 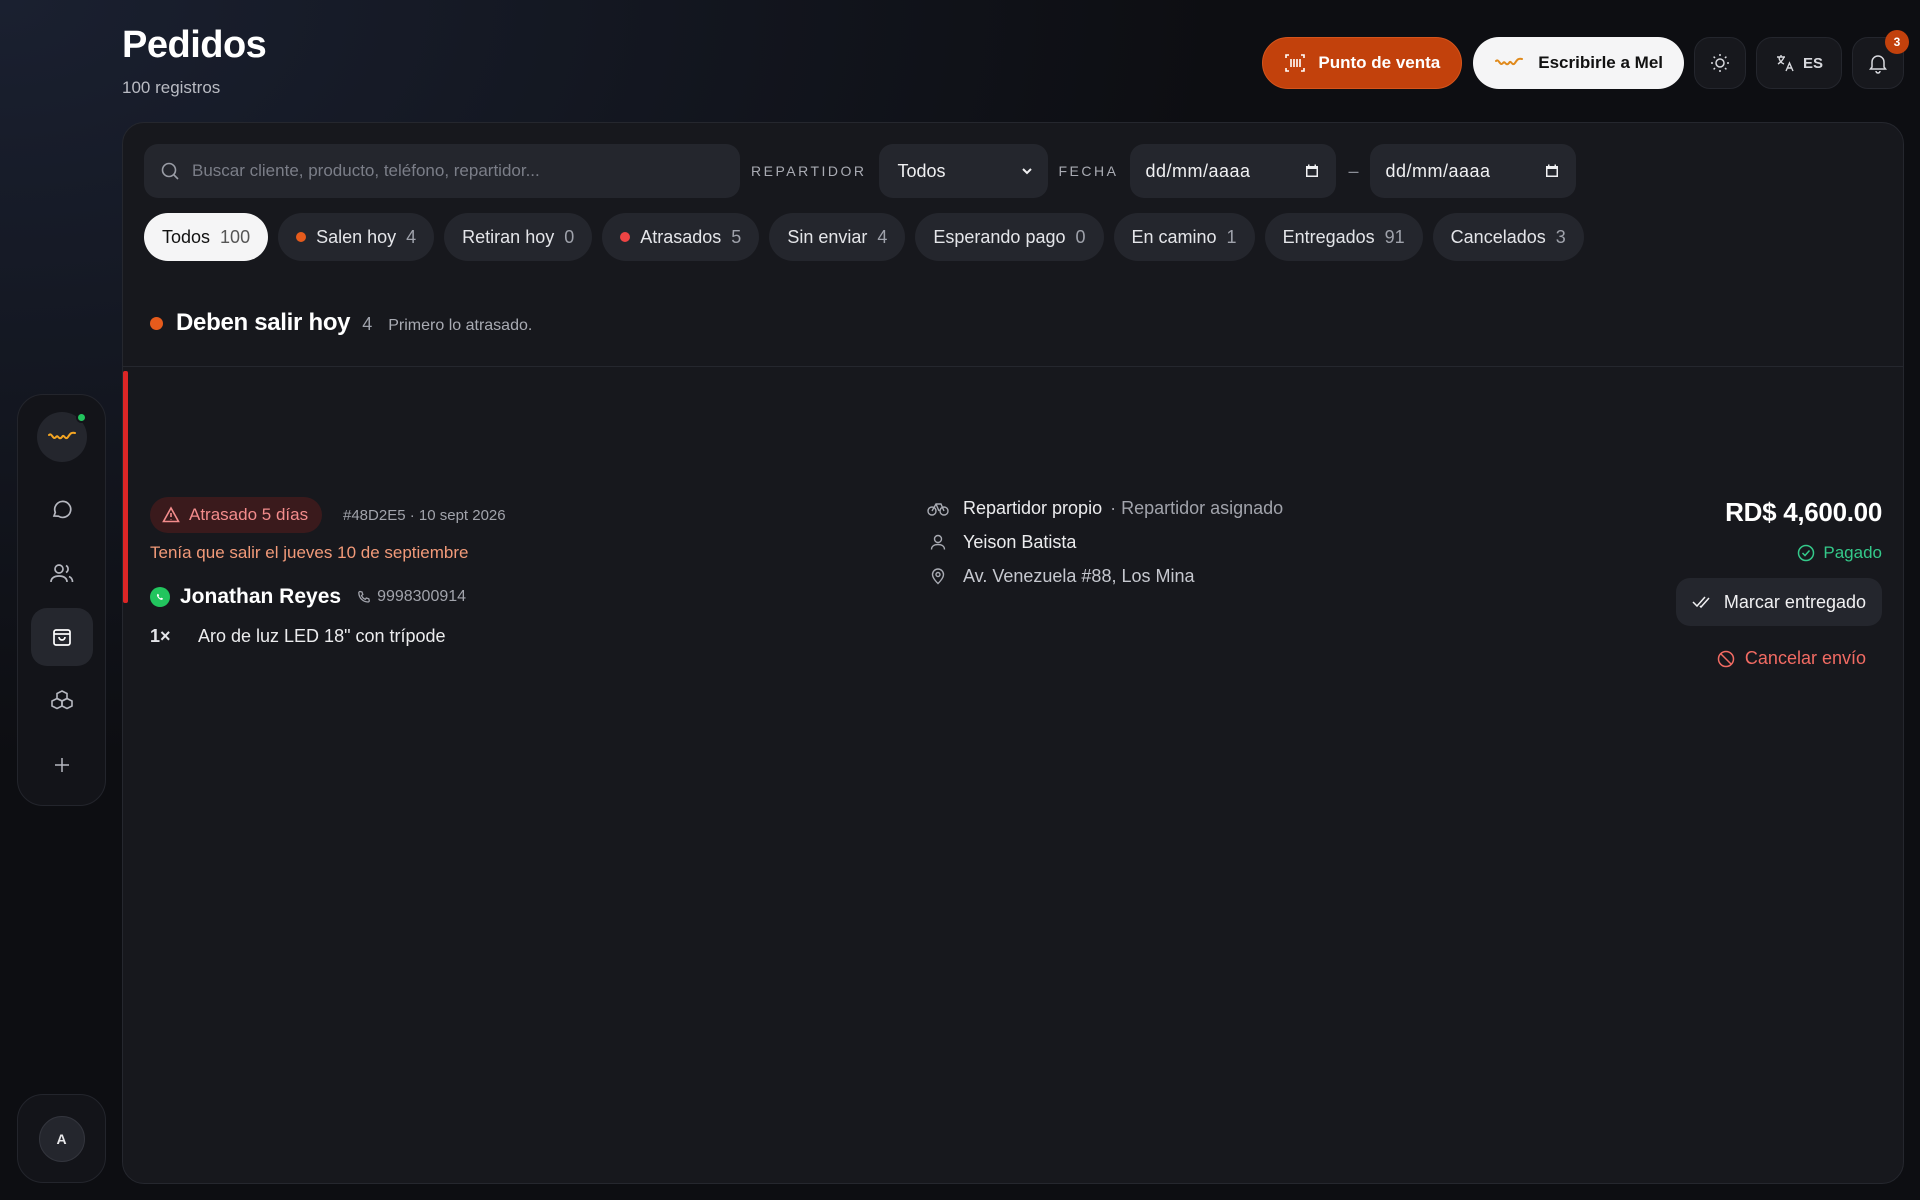 I want to click on record-count: 100 registros, so click(x=171, y=87).